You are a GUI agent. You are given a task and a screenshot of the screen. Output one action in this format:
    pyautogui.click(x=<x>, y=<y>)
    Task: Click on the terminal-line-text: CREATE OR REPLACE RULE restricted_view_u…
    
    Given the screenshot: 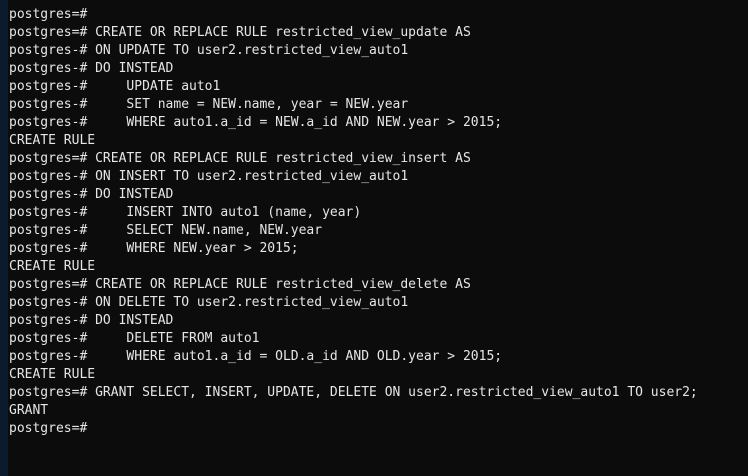 What is the action you would take?
    pyautogui.click(x=279, y=32)
    